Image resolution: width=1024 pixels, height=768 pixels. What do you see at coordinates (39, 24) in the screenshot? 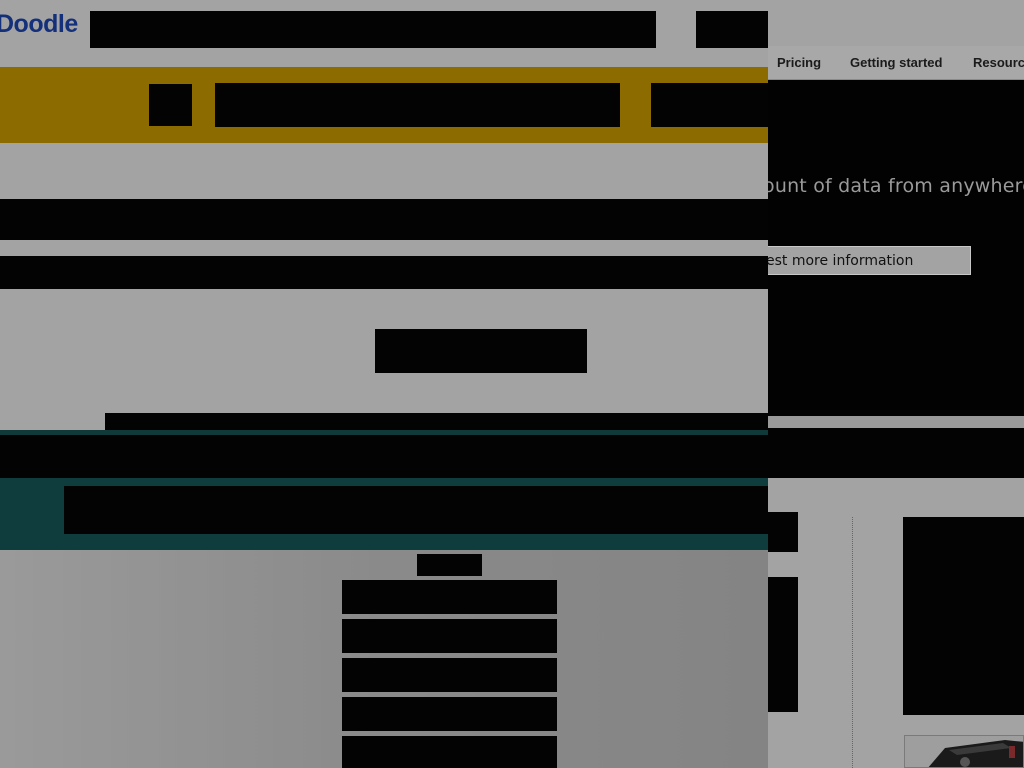
I see `brand-logo: Doodle` at bounding box center [39, 24].